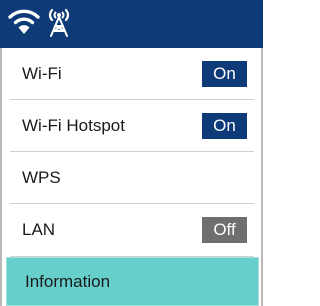 This screenshot has height=306, width=320. Describe the element at coordinates (132, 281) in the screenshot. I see `menu-item-information: Information` at that location.